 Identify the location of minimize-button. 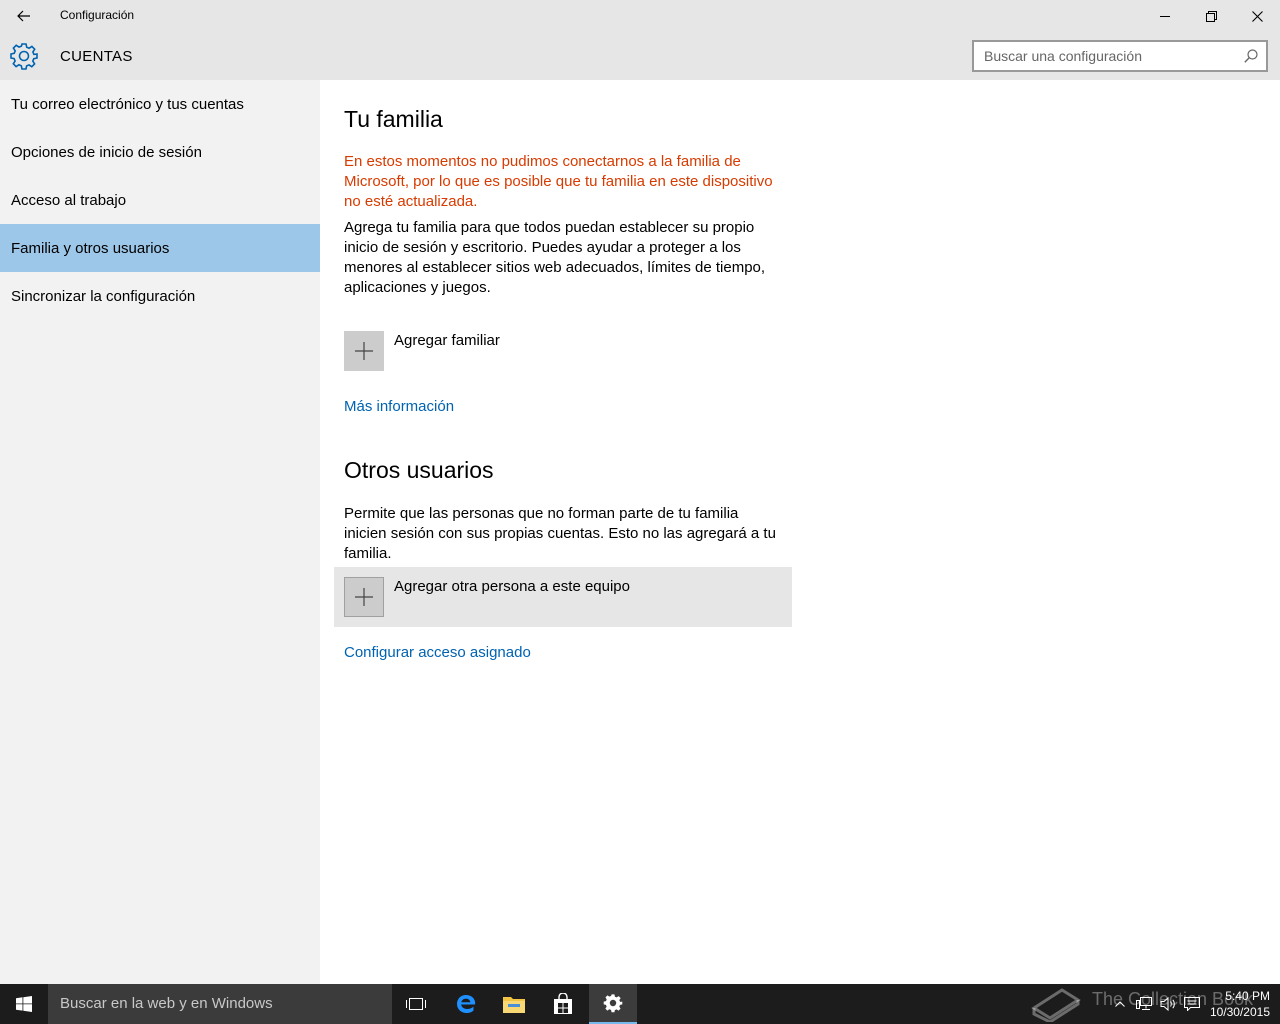
(1165, 16).